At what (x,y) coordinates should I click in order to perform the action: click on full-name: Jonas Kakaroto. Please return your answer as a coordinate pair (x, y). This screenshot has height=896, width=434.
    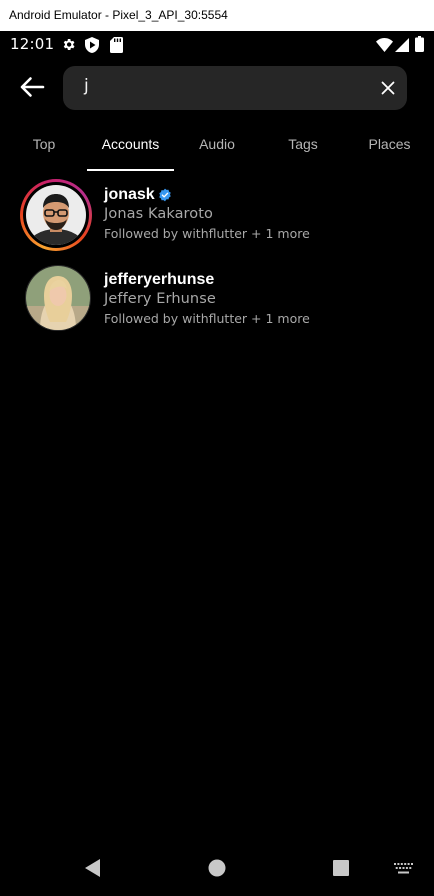
    Looking at the image, I should click on (159, 214).